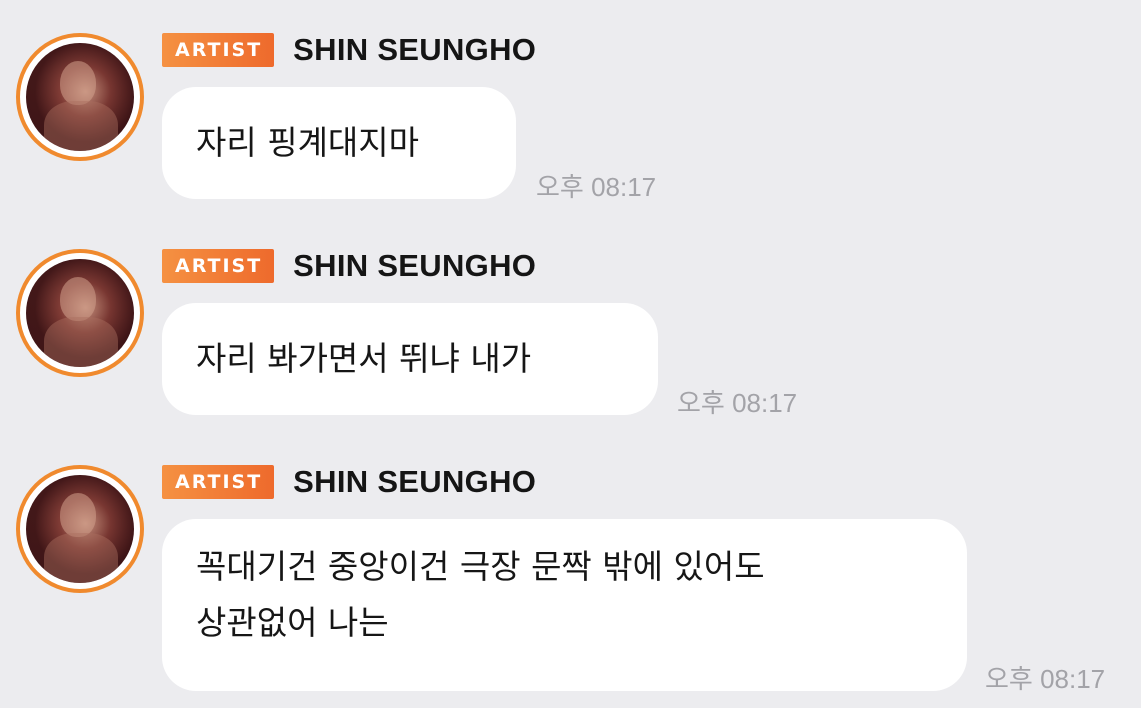 This screenshot has width=1141, height=708. I want to click on message-bubble: 자리 봐가면서 뛰냐 내가, so click(410, 359).